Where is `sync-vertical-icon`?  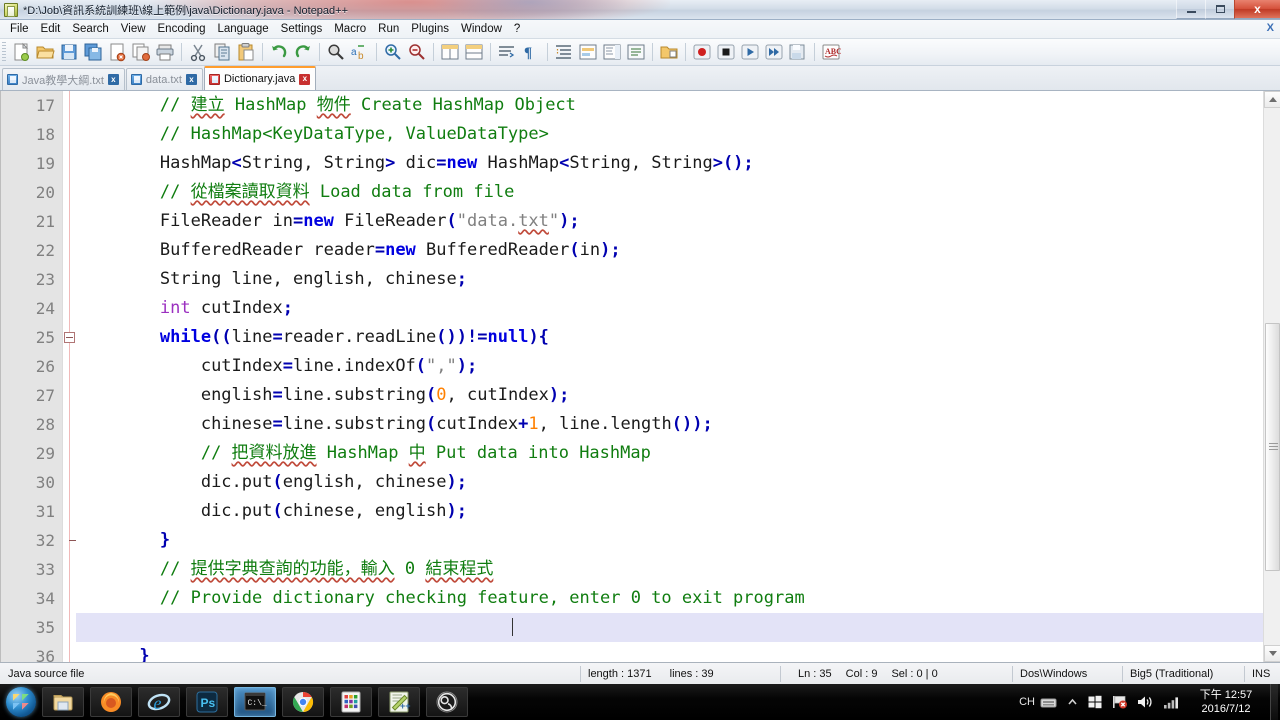 sync-vertical-icon is located at coordinates (450, 52).